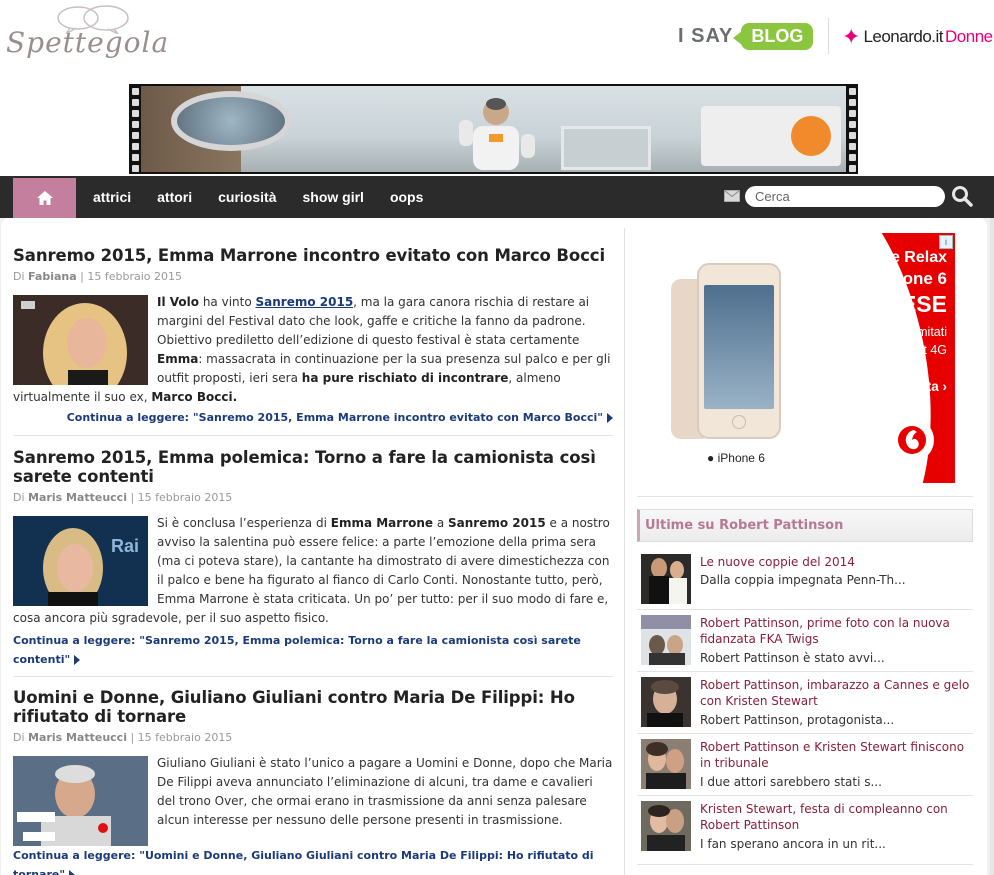  Describe the element at coordinates (194, 397) in the screenshot. I see `body-bold: Marco Bocci.` at that location.